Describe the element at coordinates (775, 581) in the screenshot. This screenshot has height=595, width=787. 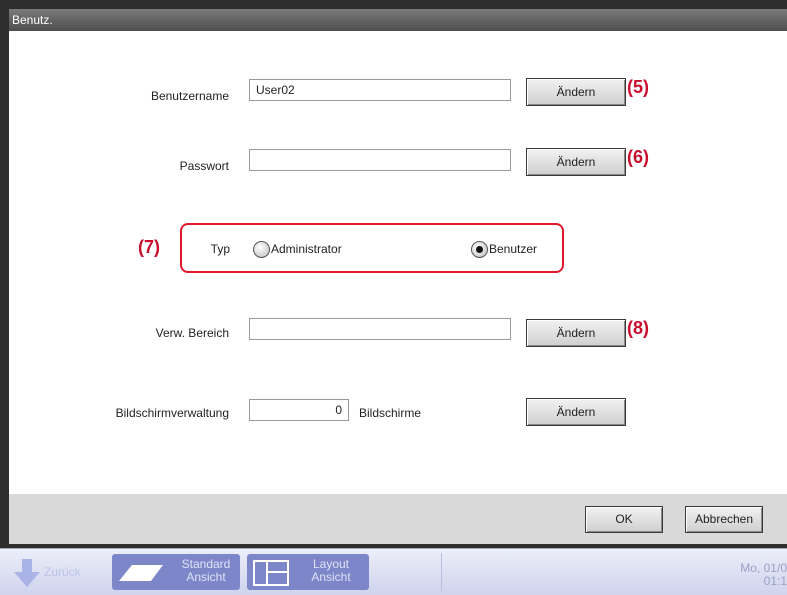
I see `clock-time: 01:1` at that location.